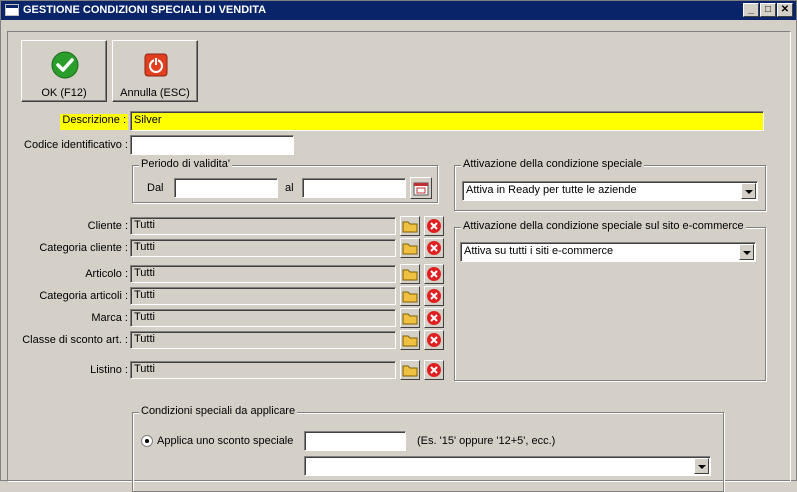 The image size is (797, 492). I want to click on attivazione-select: Attiva in Ready per tutte le aziende, so click(610, 191).